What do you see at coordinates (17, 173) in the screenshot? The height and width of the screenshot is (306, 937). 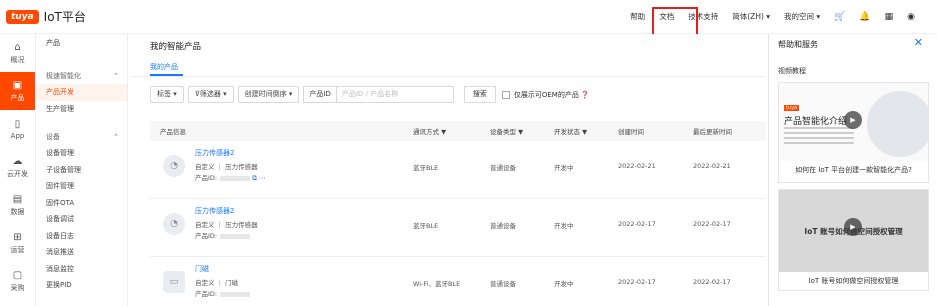 I see `sidebar-item-label: 云开发` at bounding box center [17, 173].